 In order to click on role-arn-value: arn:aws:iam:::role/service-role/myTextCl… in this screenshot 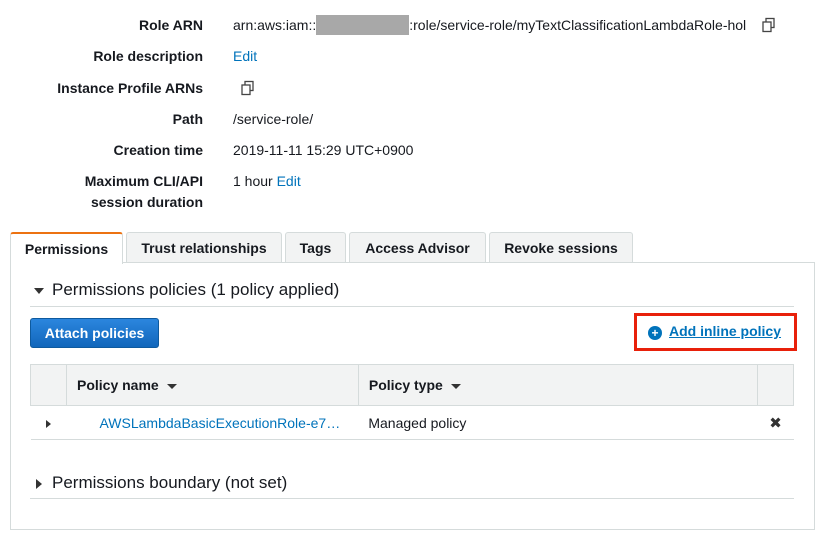, I will do `click(489, 25)`.